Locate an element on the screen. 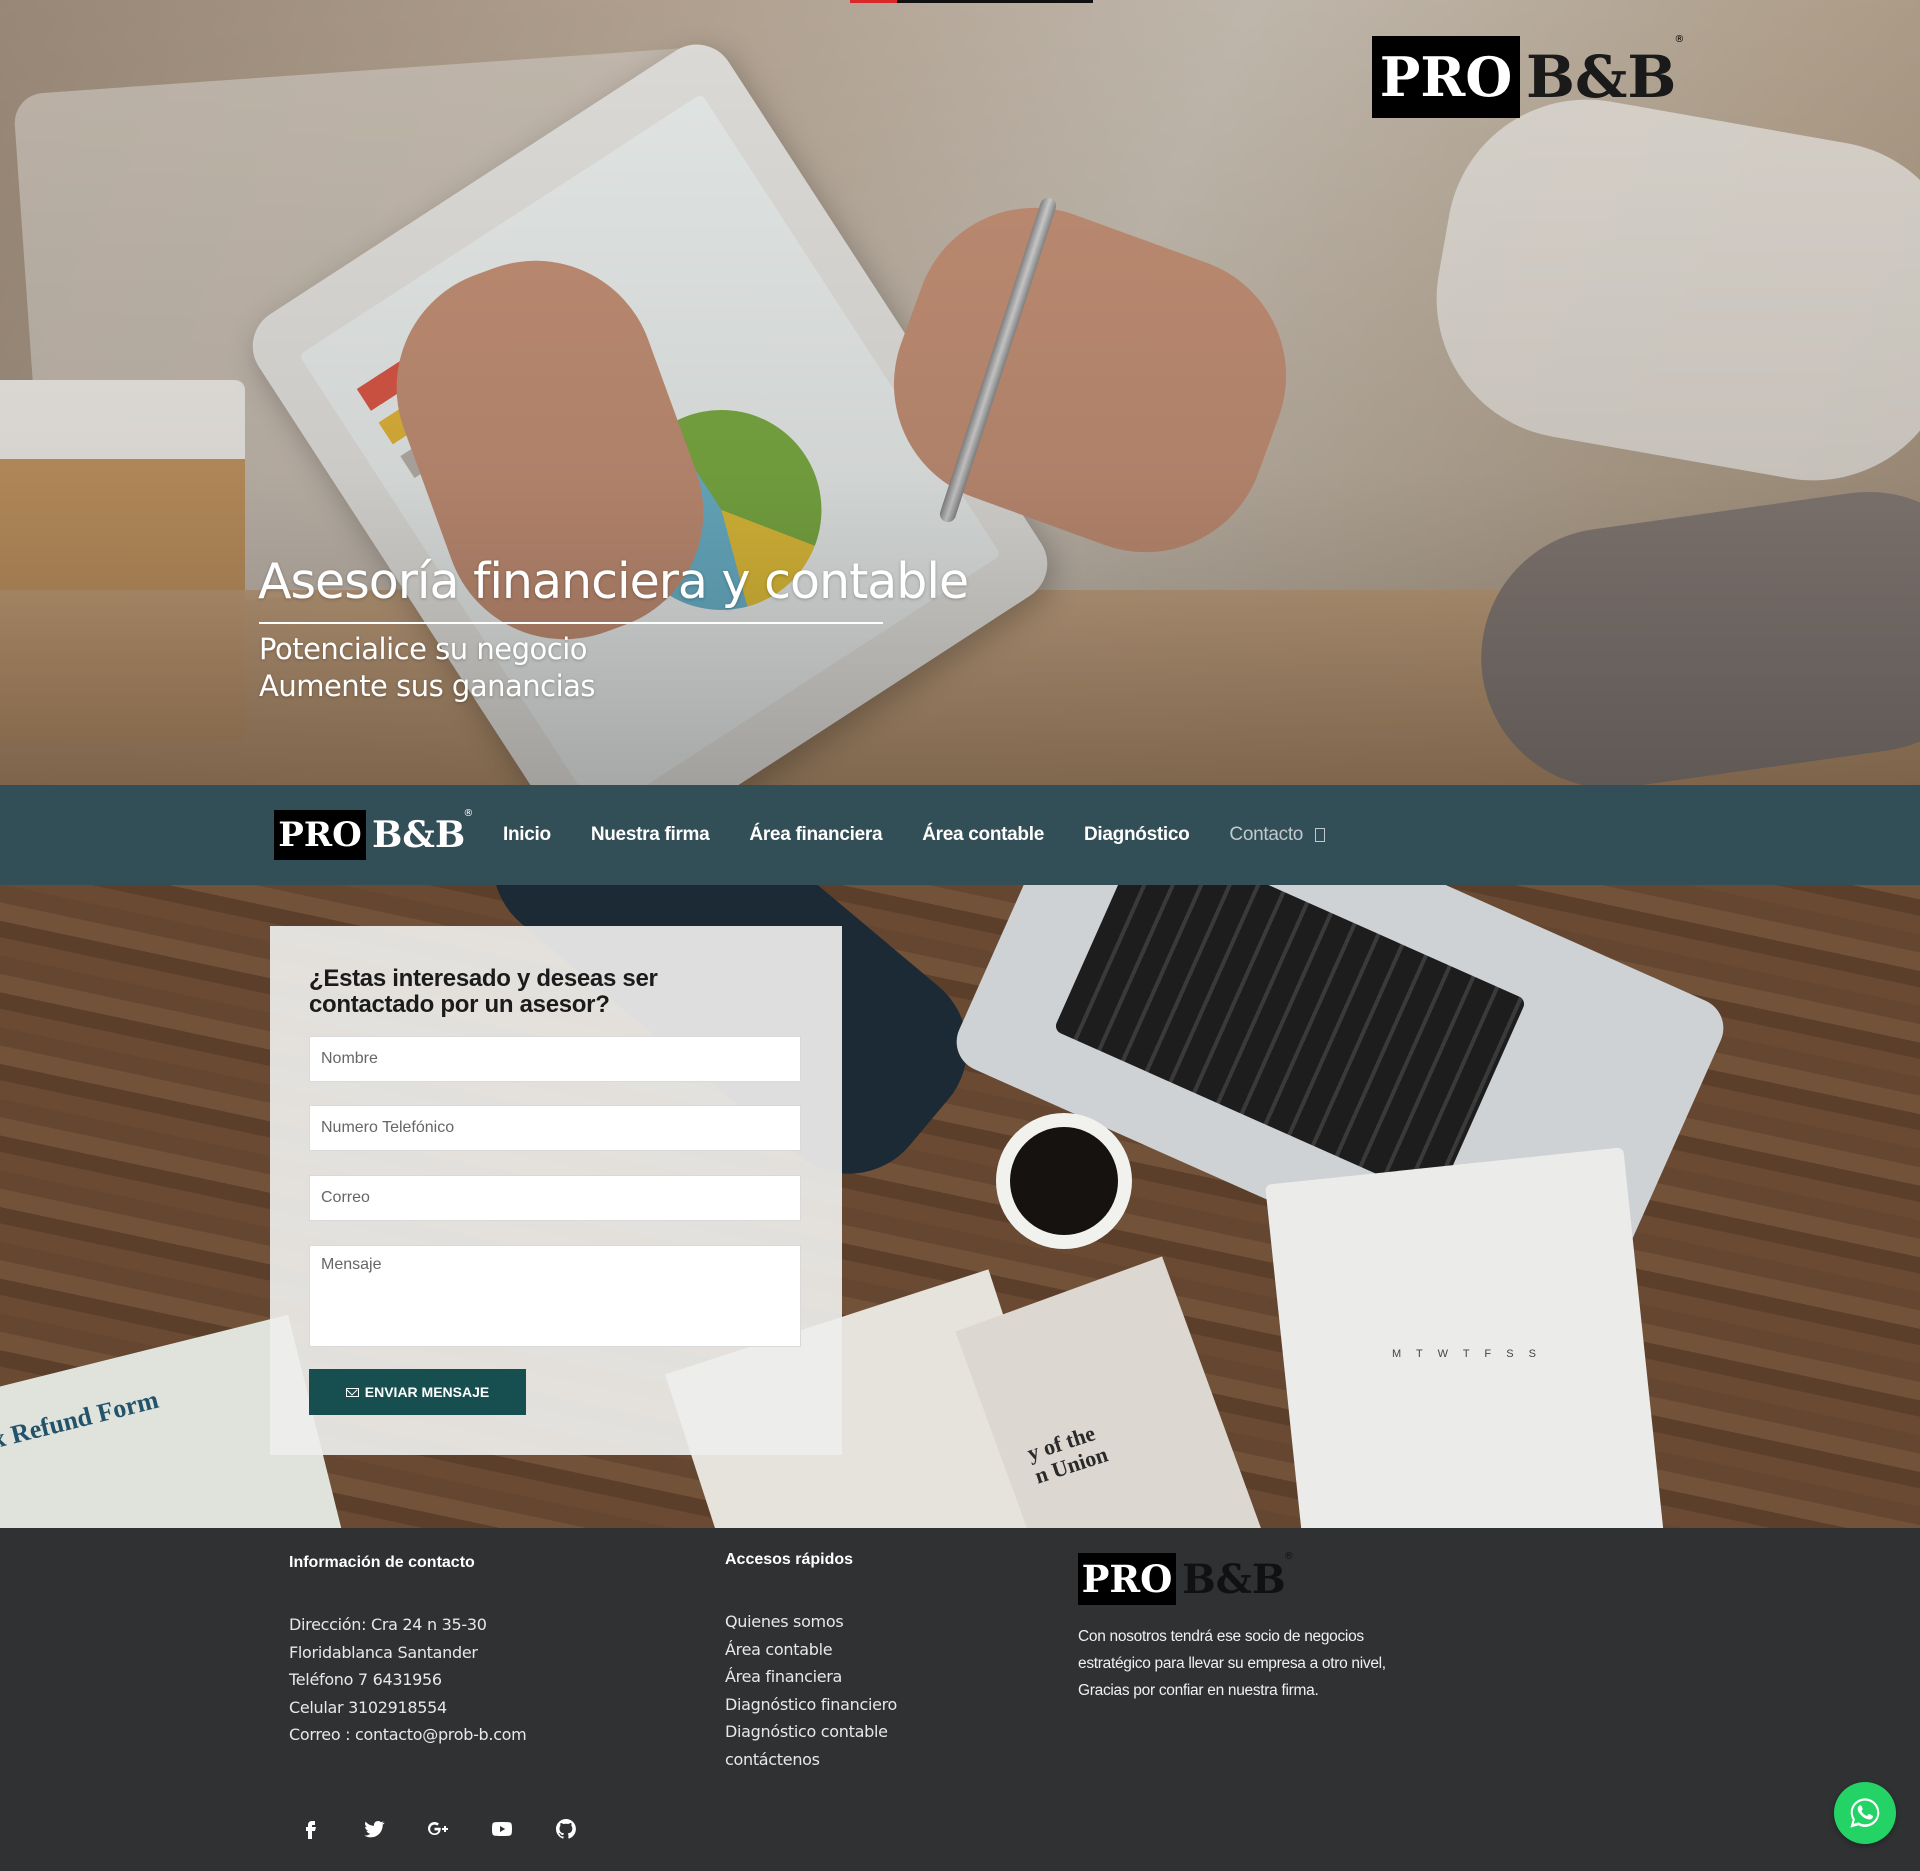 This screenshot has height=1871, width=1920. quick-link-area-contable: Área contable is located at coordinates (811, 1650).